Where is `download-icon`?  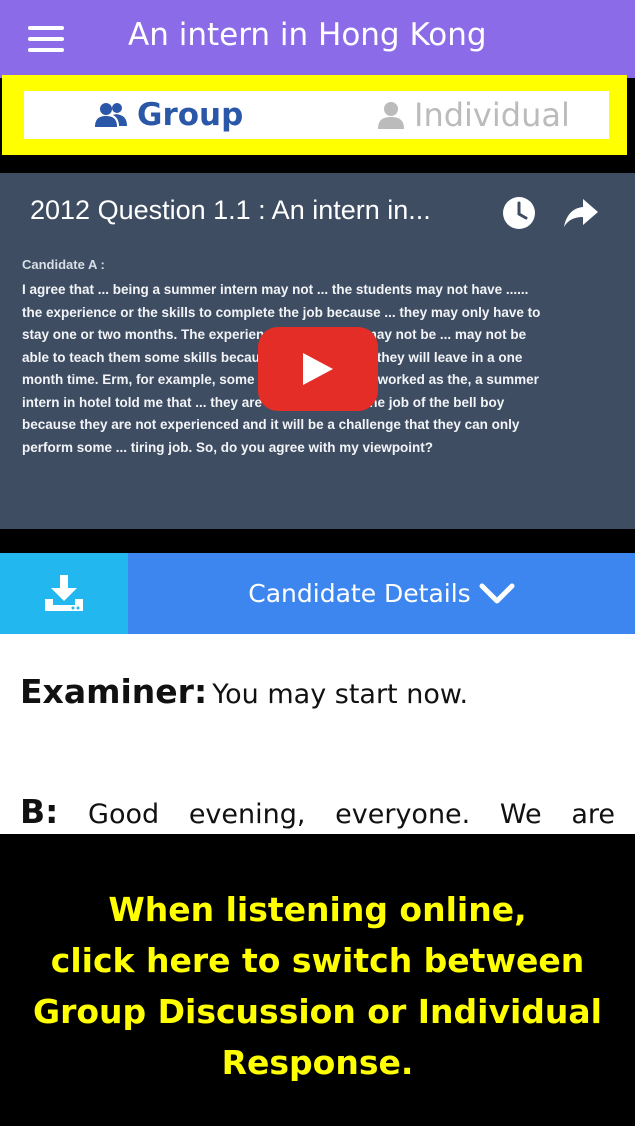
download-icon is located at coordinates (64, 592).